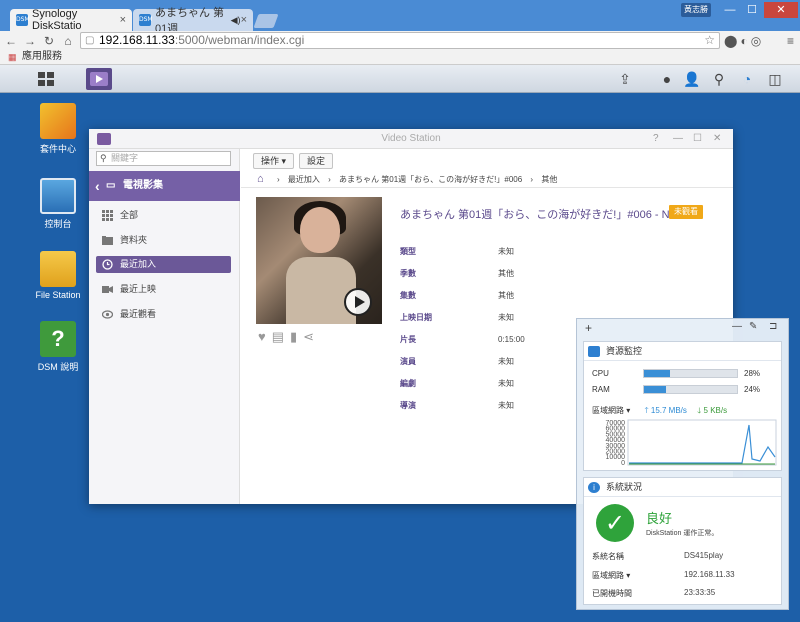  What do you see at coordinates (129, 215) in the screenshot?
I see `sidebar-item-label: 全部` at bounding box center [129, 215].